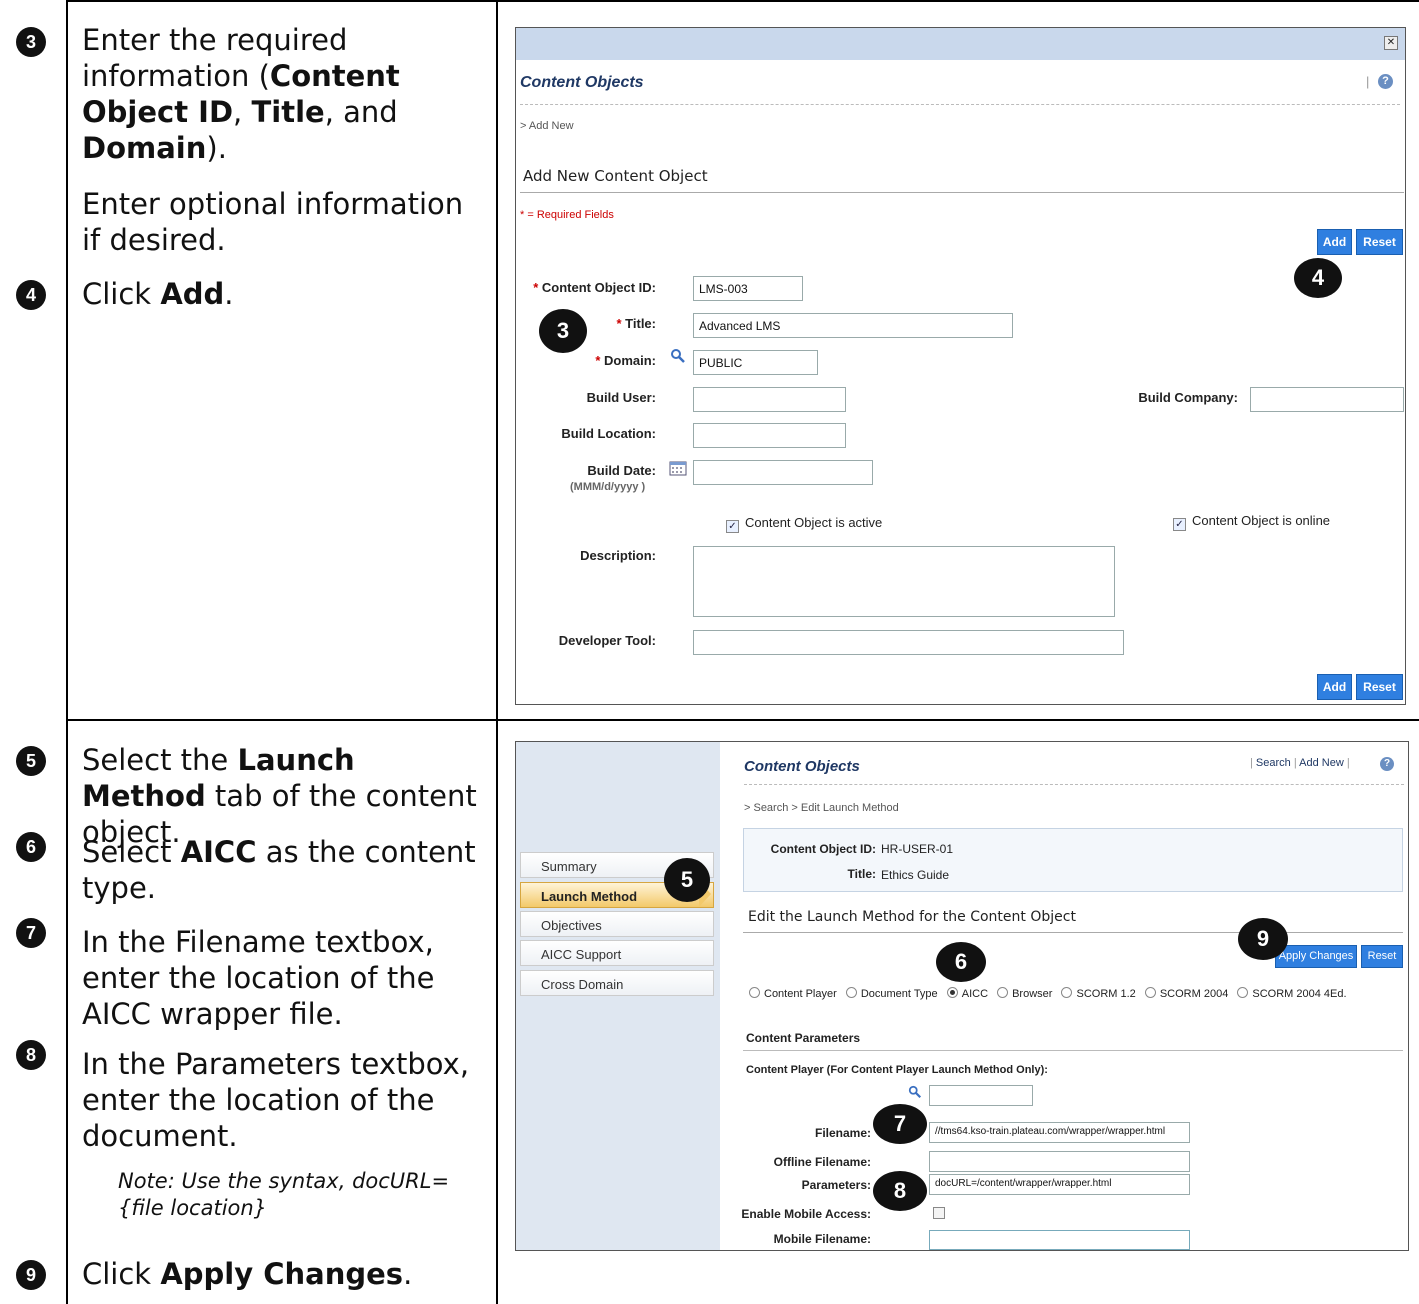 The width and height of the screenshot is (1419, 1304). I want to click on close-icon: ✕, so click(1391, 43).